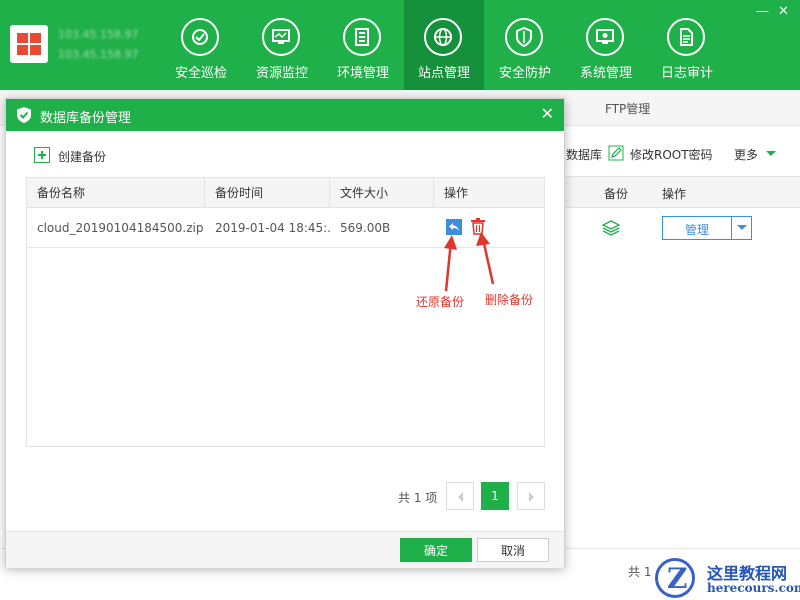  I want to click on nav-label: 站点管理, so click(443, 73).